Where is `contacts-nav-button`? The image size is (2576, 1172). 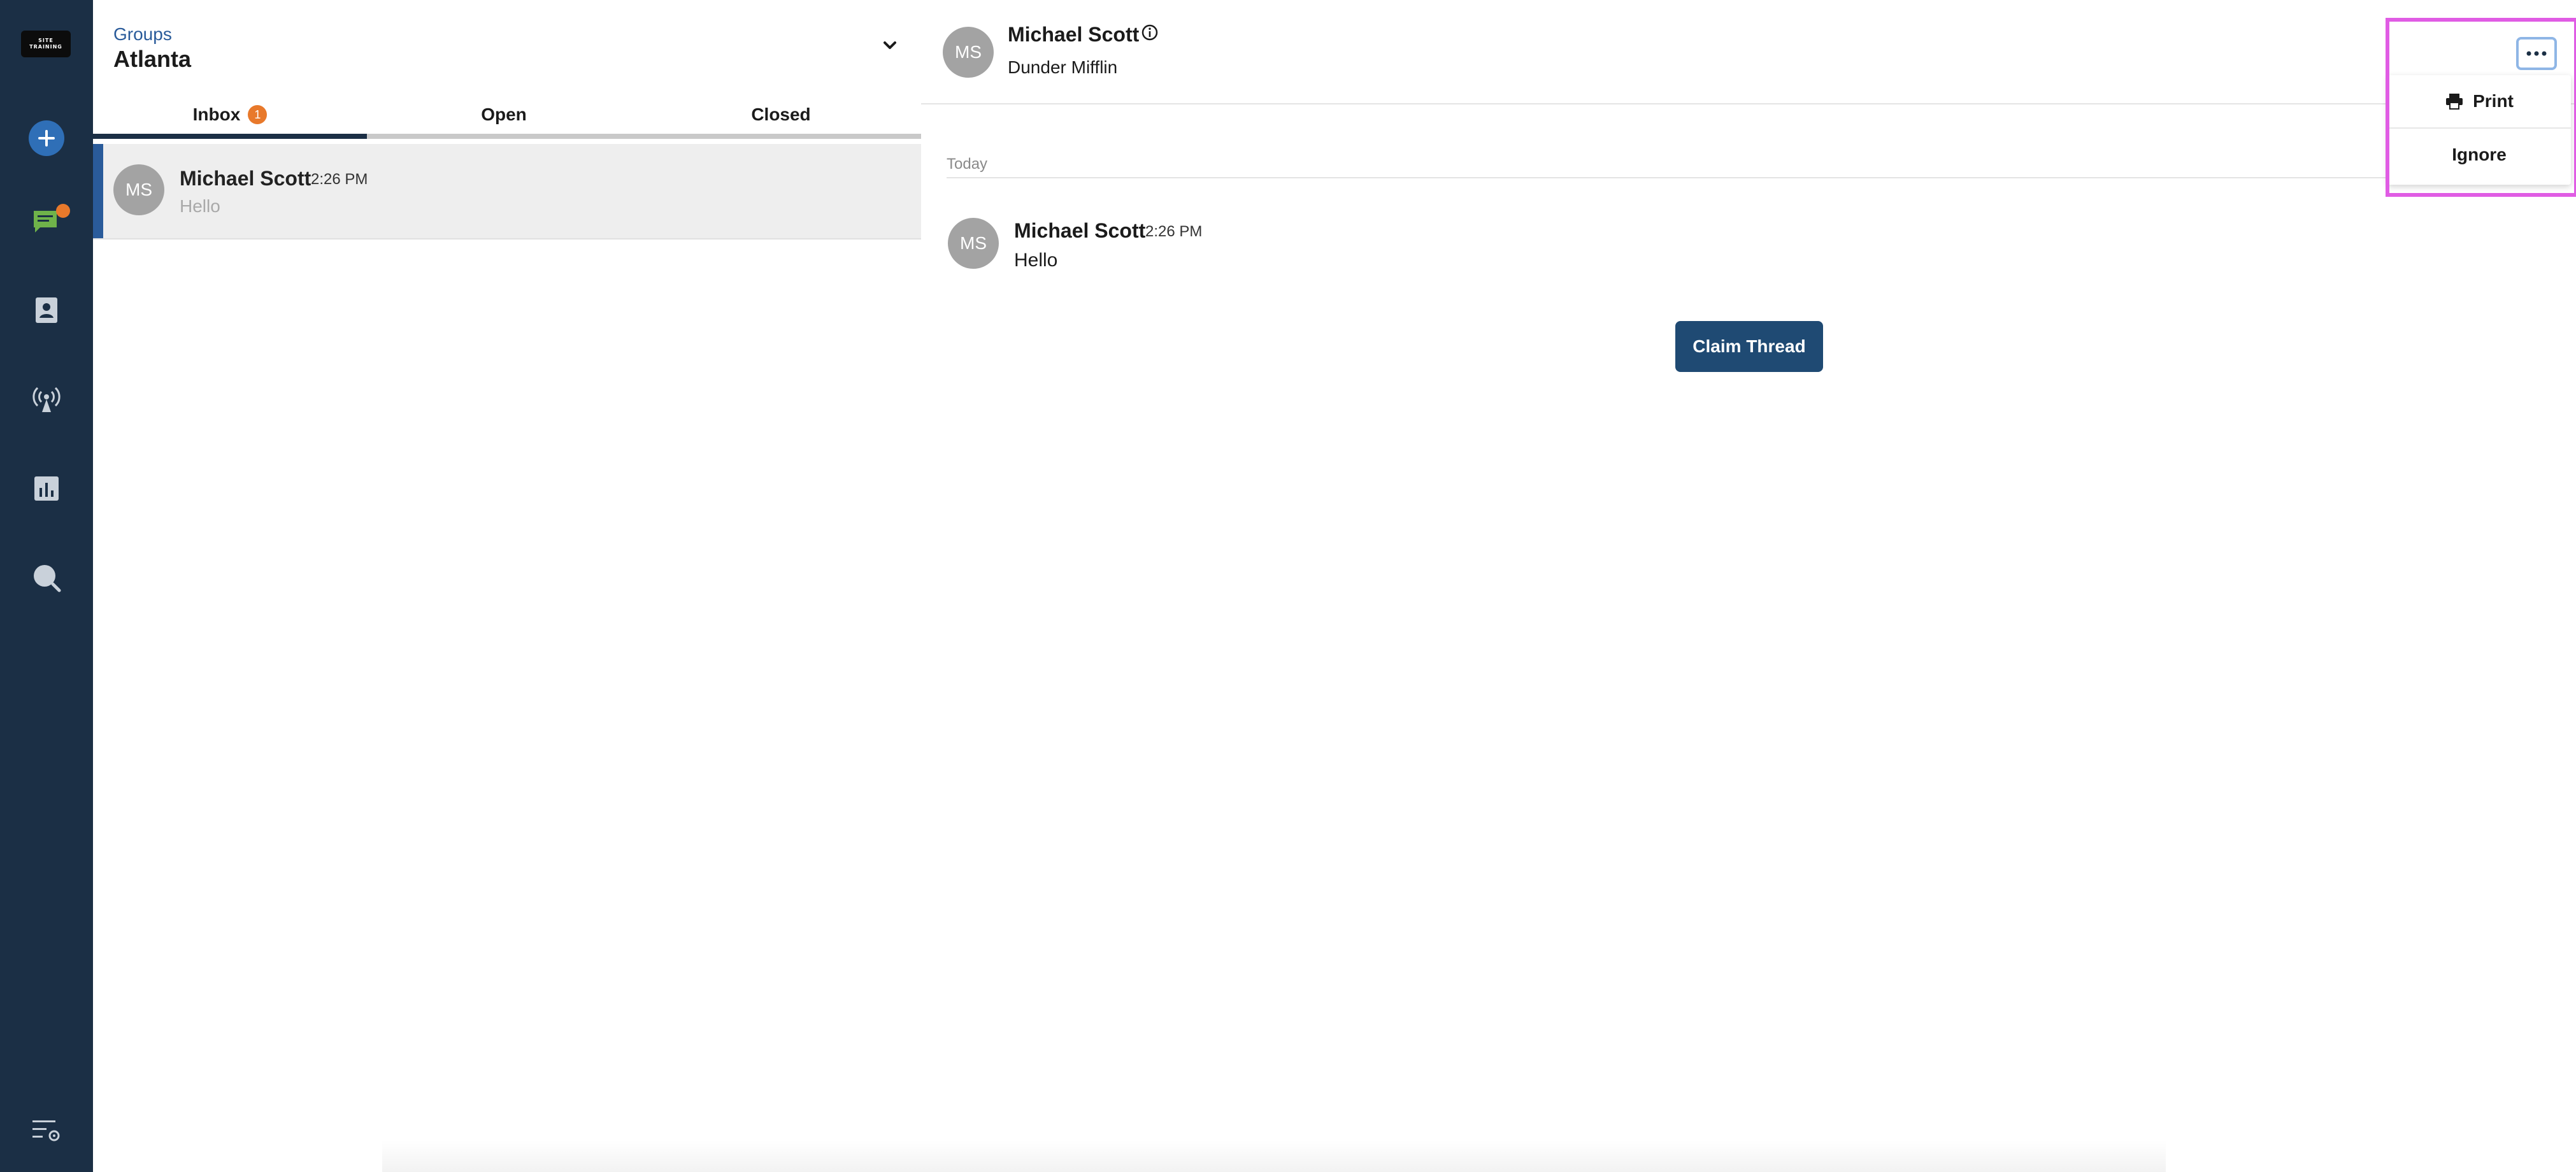
contacts-nav-button is located at coordinates (47, 310).